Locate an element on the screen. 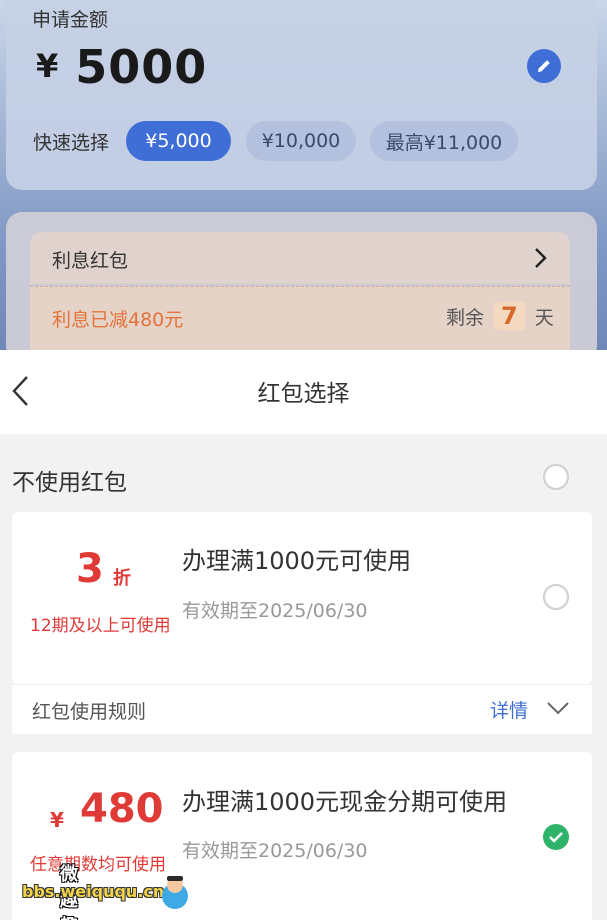 Image resolution: width=607 pixels, height=920 pixels. amount-number: 5000 is located at coordinates (141, 67).